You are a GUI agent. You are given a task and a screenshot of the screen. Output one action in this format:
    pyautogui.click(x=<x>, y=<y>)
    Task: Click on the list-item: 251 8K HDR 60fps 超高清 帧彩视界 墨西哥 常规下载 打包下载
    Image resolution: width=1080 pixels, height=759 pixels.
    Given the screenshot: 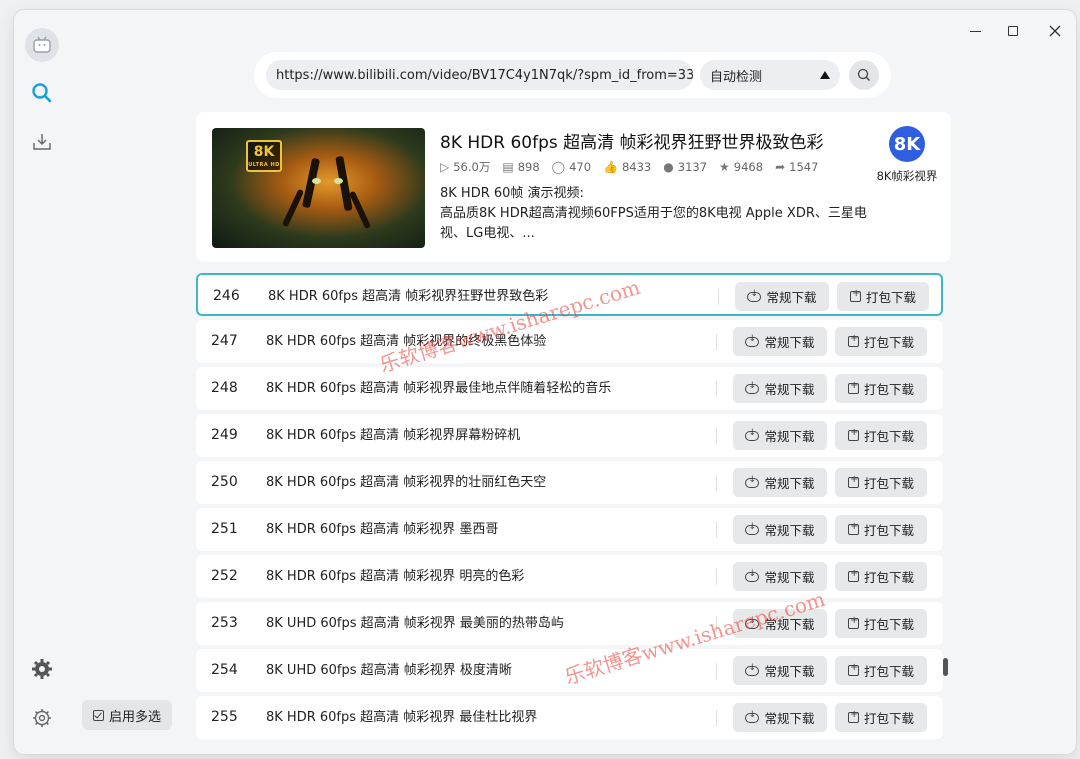 What is the action you would take?
    pyautogui.click(x=569, y=529)
    